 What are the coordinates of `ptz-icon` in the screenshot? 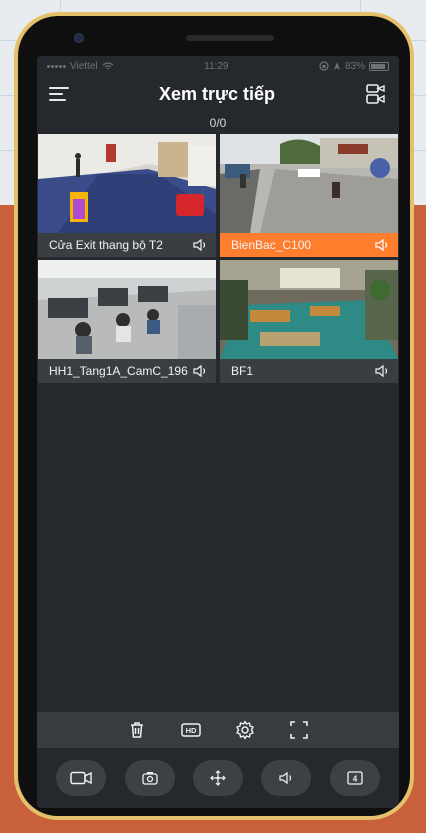 It's located at (218, 778).